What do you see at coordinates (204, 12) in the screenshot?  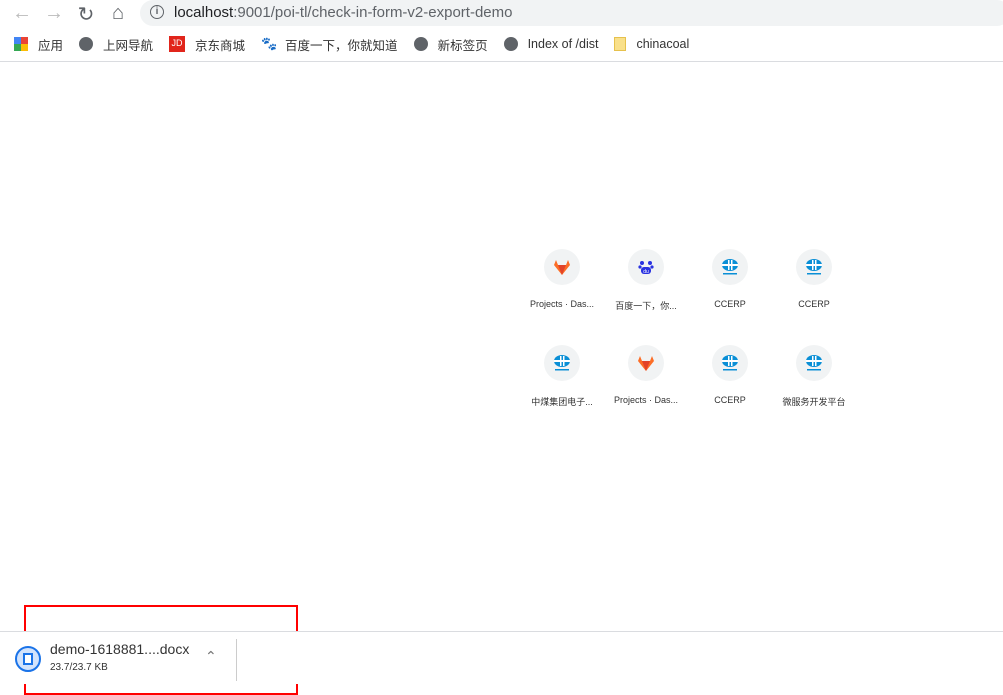 I see `url-host: localhost` at bounding box center [204, 12].